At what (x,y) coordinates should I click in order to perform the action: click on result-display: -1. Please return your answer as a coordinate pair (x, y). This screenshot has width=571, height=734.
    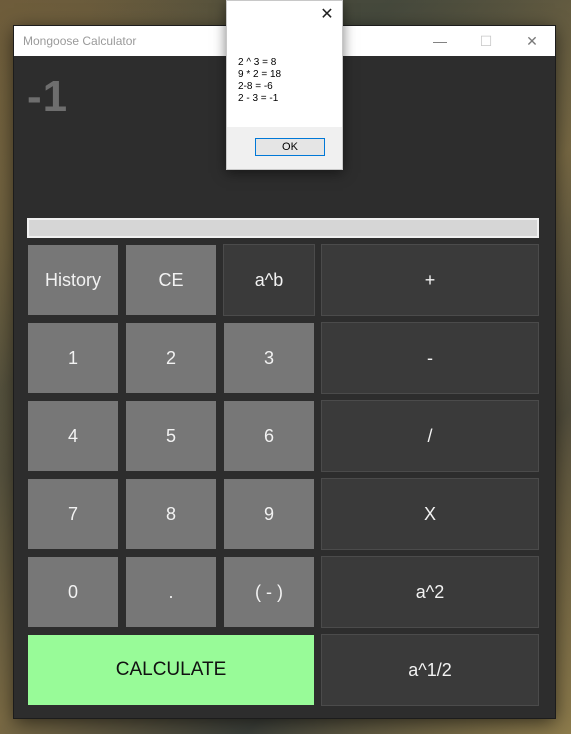
    Looking at the image, I should click on (48, 96).